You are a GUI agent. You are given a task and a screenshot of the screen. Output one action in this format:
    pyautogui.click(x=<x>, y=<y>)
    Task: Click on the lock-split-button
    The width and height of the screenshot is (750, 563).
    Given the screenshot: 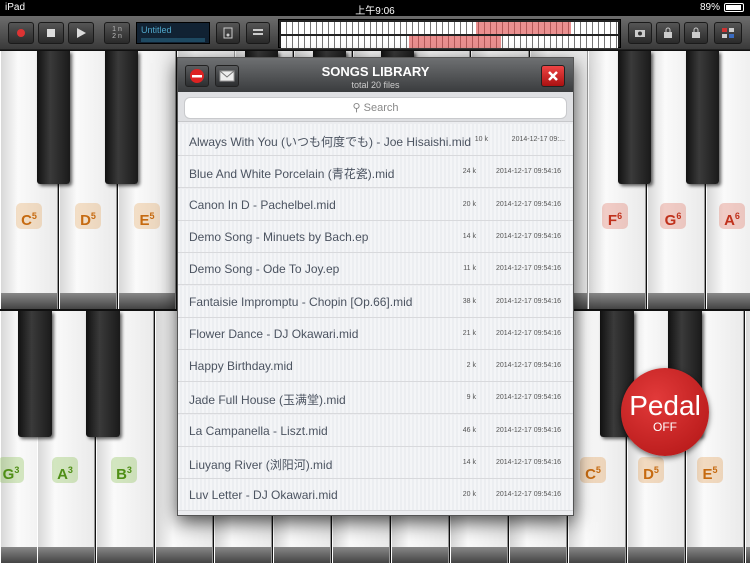 What is the action you would take?
    pyautogui.click(x=696, y=33)
    